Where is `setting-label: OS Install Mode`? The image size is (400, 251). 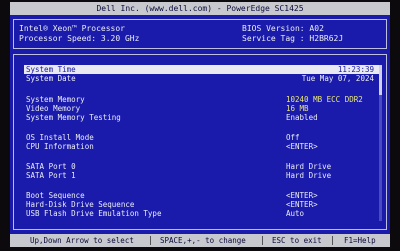 setting-label: OS Install Mode is located at coordinates (60, 137).